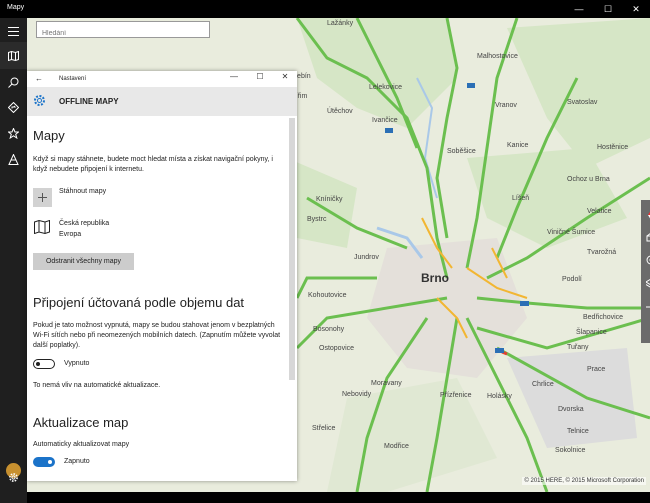  What do you see at coordinates (73, 79) in the screenshot?
I see `settings-window-title: Nastavení` at bounding box center [73, 79].